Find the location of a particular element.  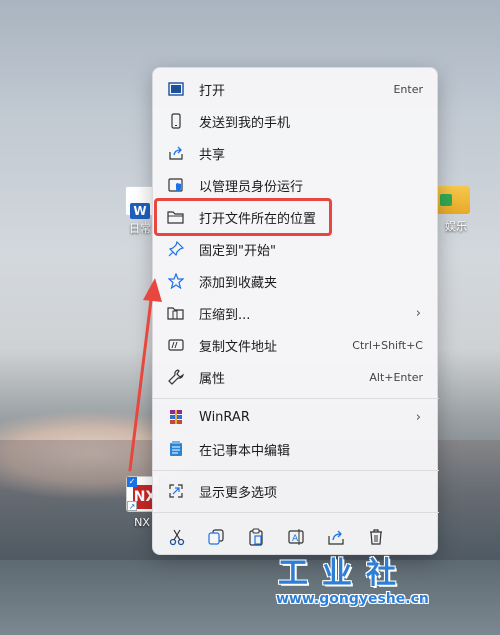

word-doc-icon: W is located at coordinates (140, 202).